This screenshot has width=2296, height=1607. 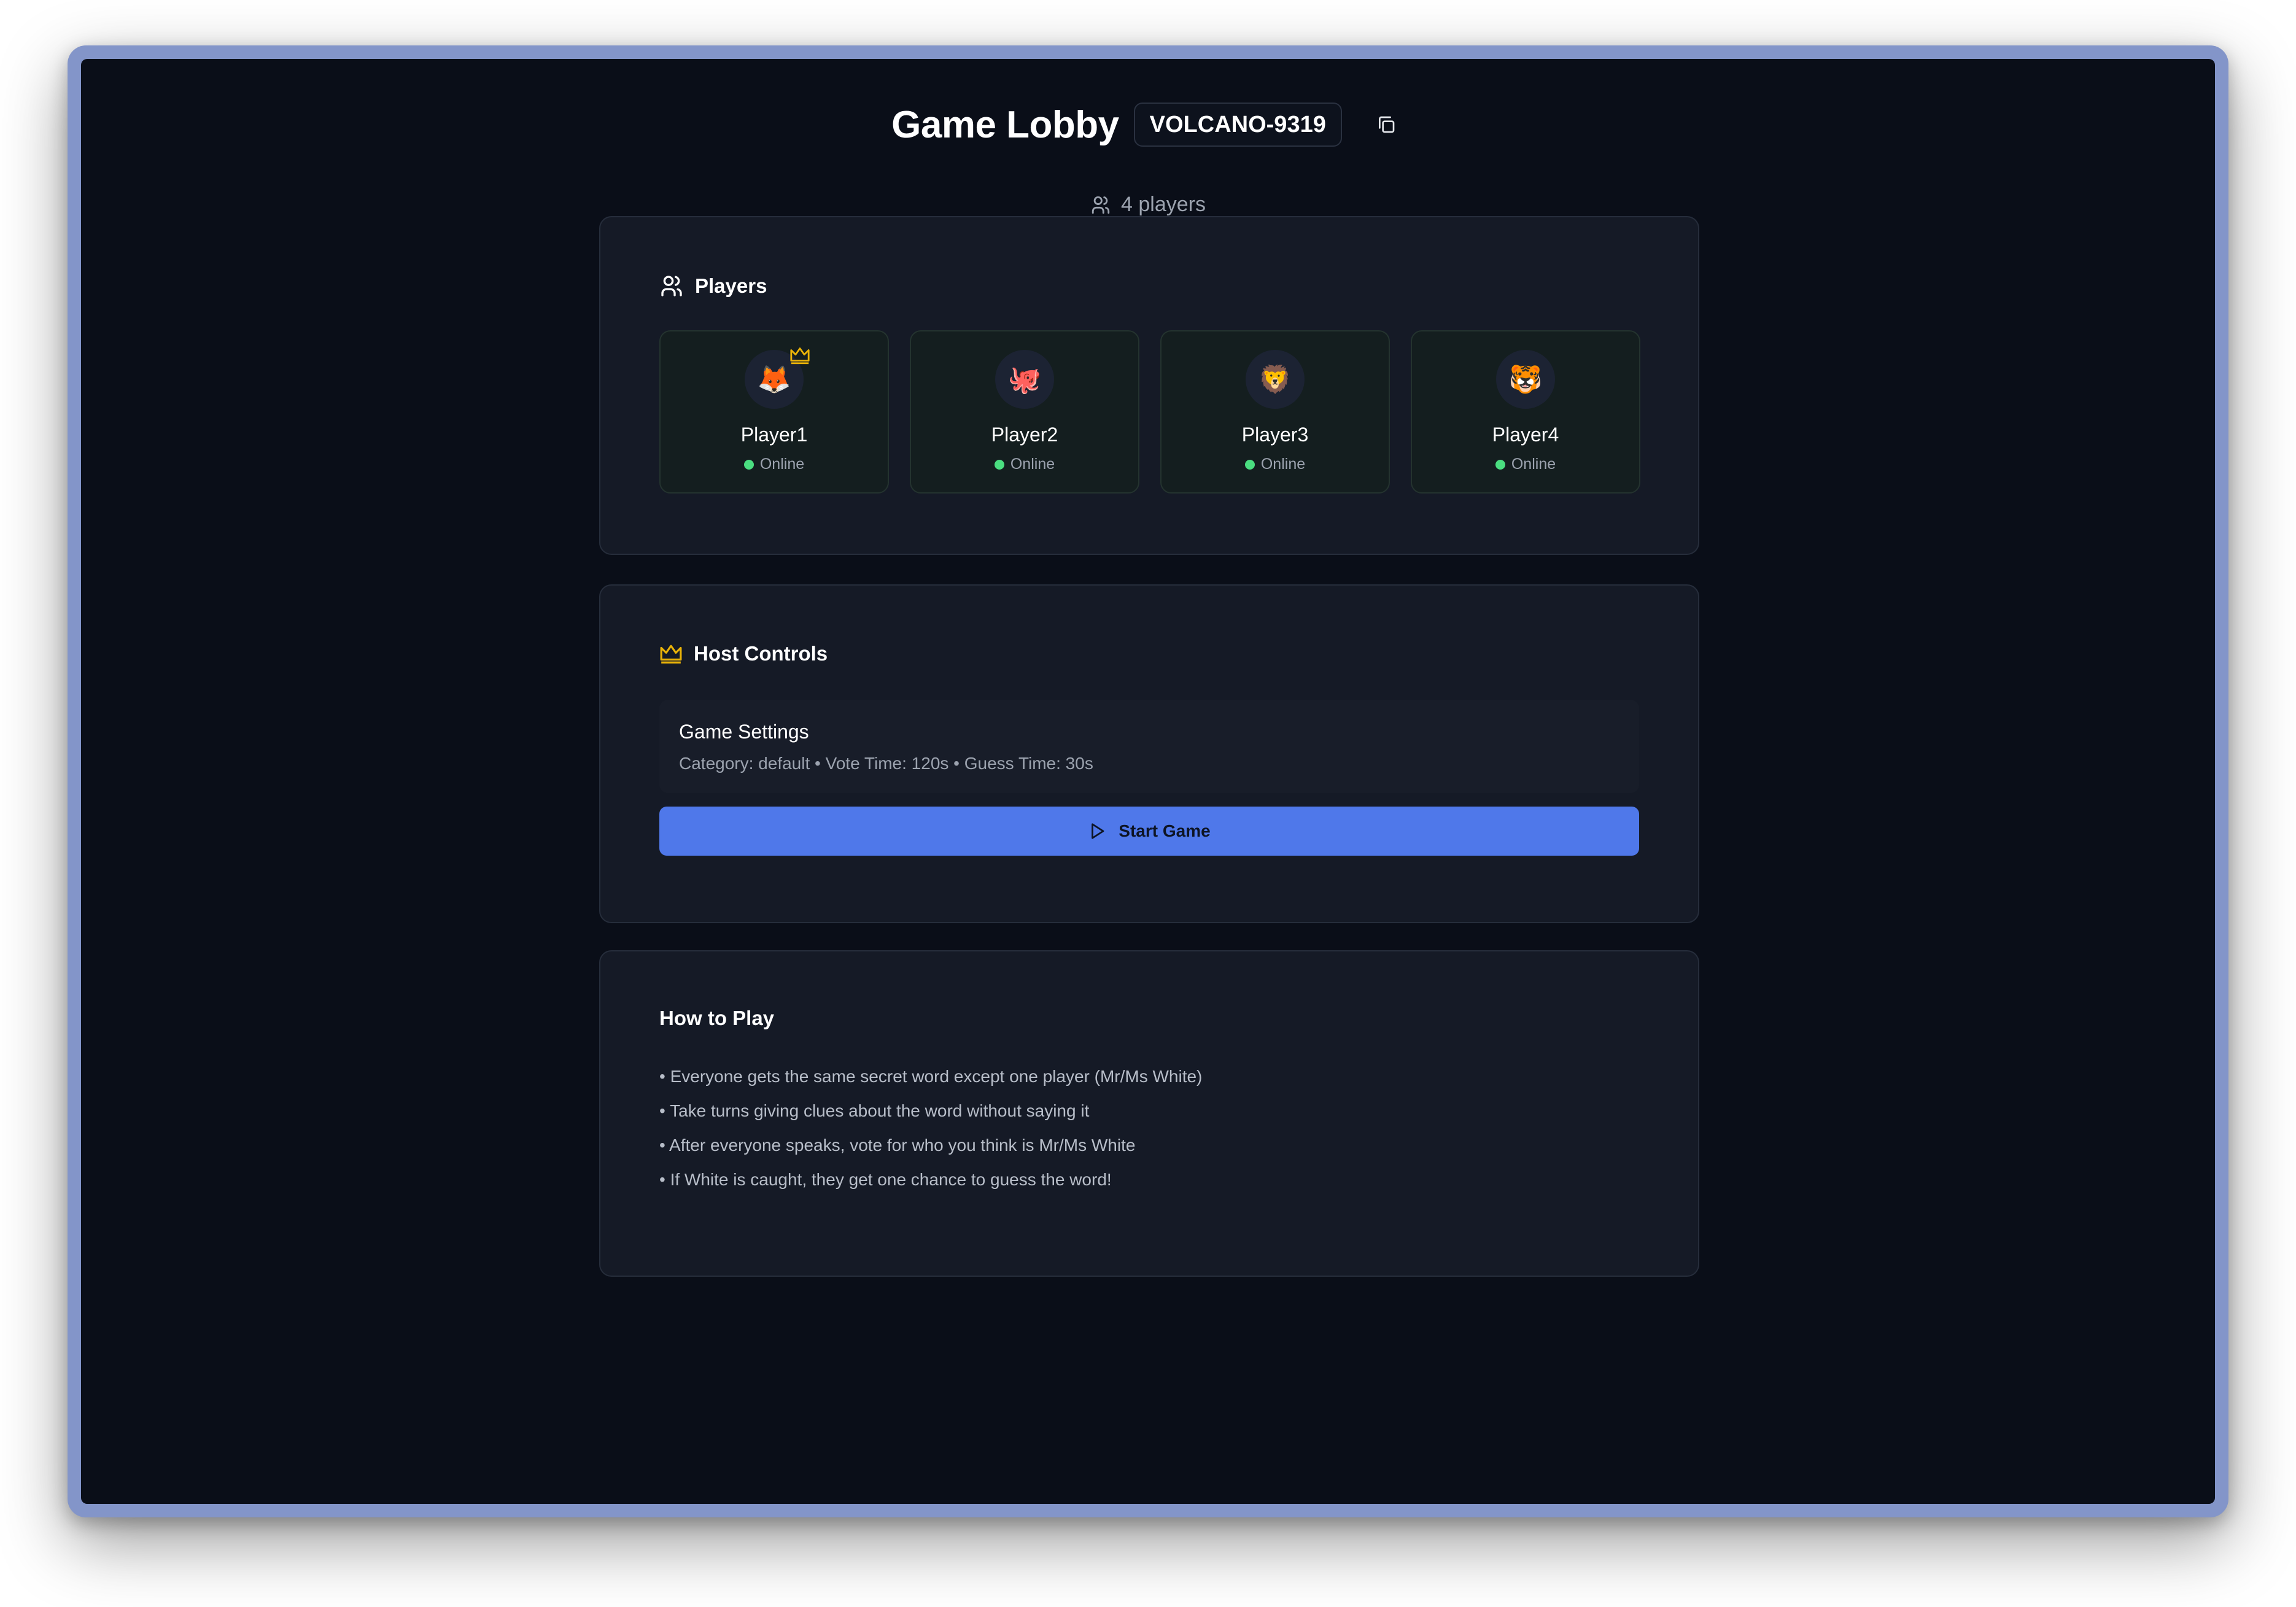 I want to click on copy-room-code-button, so click(x=1386, y=124).